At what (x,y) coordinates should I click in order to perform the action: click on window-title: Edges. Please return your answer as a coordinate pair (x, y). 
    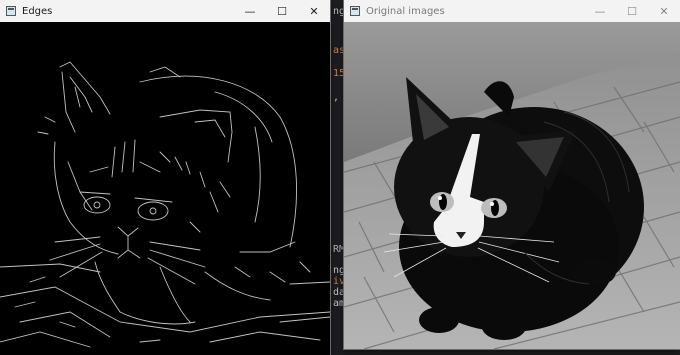
    Looking at the image, I should click on (37, 11).